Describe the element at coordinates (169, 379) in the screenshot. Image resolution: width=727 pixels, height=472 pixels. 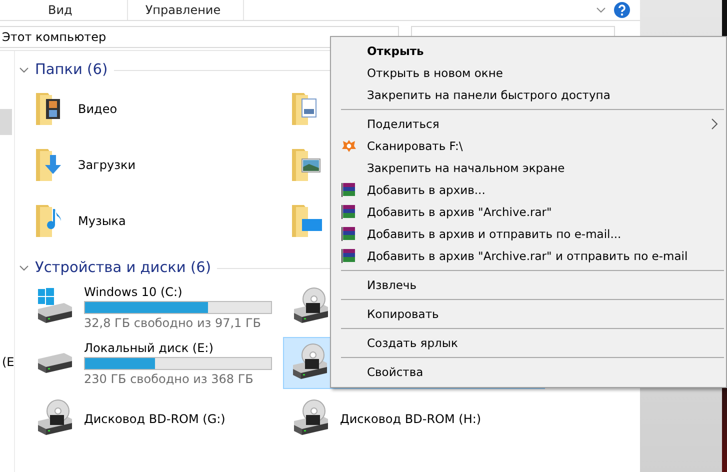
I see `free-space-text: 230 ГБ свободно из 368 ГБ` at that location.